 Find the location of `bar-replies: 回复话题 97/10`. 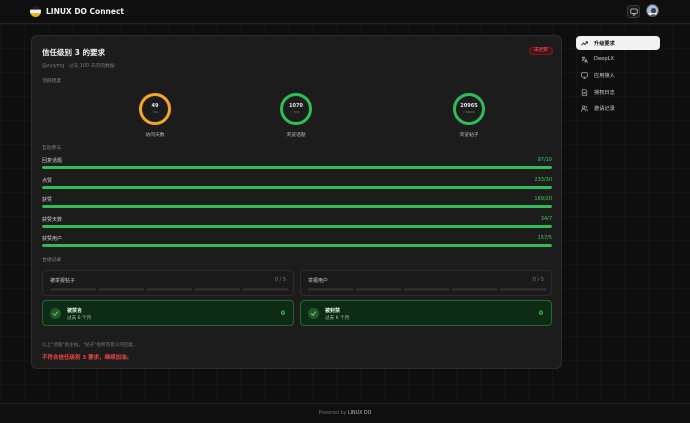

bar-replies: 回复话题 97/10 is located at coordinates (297, 165).